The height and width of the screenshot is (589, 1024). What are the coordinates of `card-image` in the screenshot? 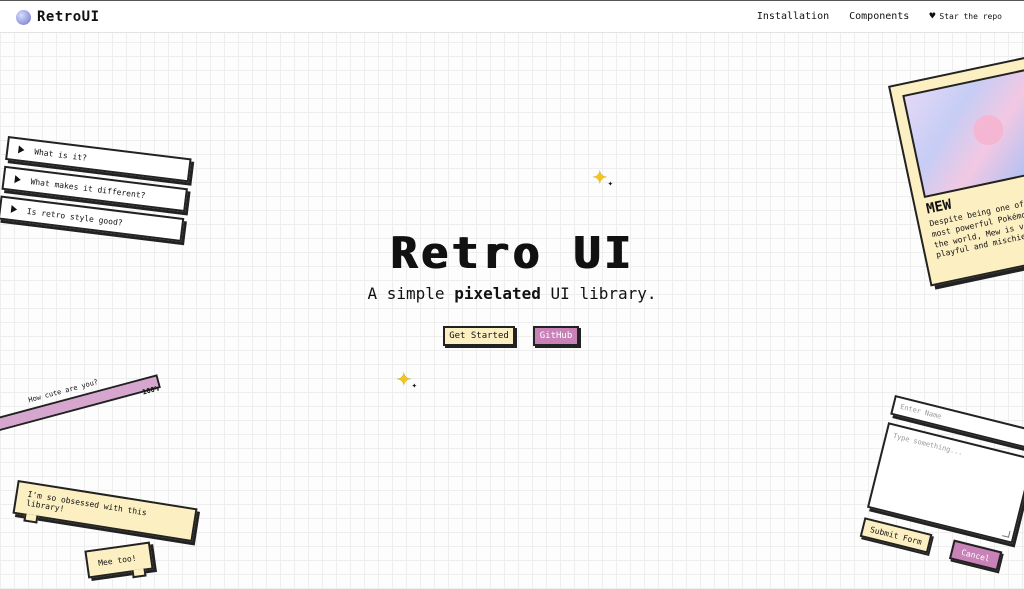 It's located at (963, 131).